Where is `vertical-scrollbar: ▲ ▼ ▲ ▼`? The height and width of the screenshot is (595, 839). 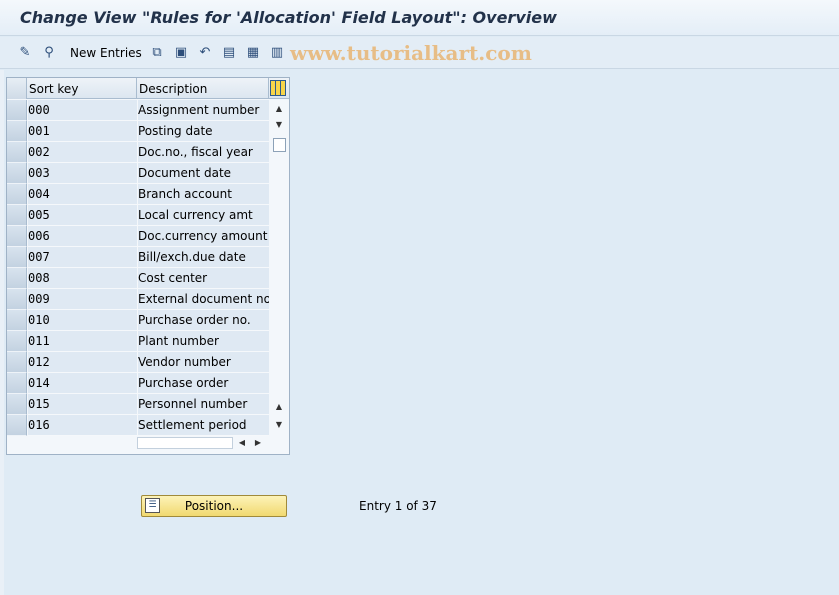 vertical-scrollbar: ▲ ▼ ▲ ▼ is located at coordinates (279, 267).